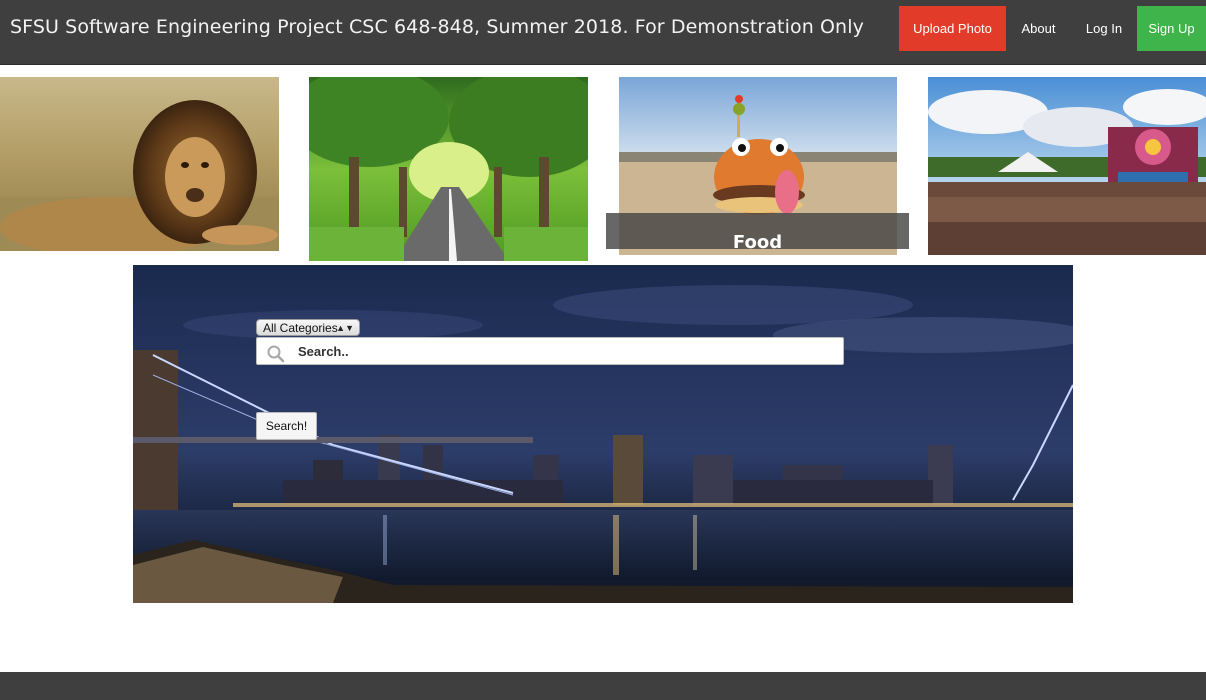 This screenshot has height=700, width=1206. Describe the element at coordinates (276, 354) in the screenshot. I see `search-icon` at that location.